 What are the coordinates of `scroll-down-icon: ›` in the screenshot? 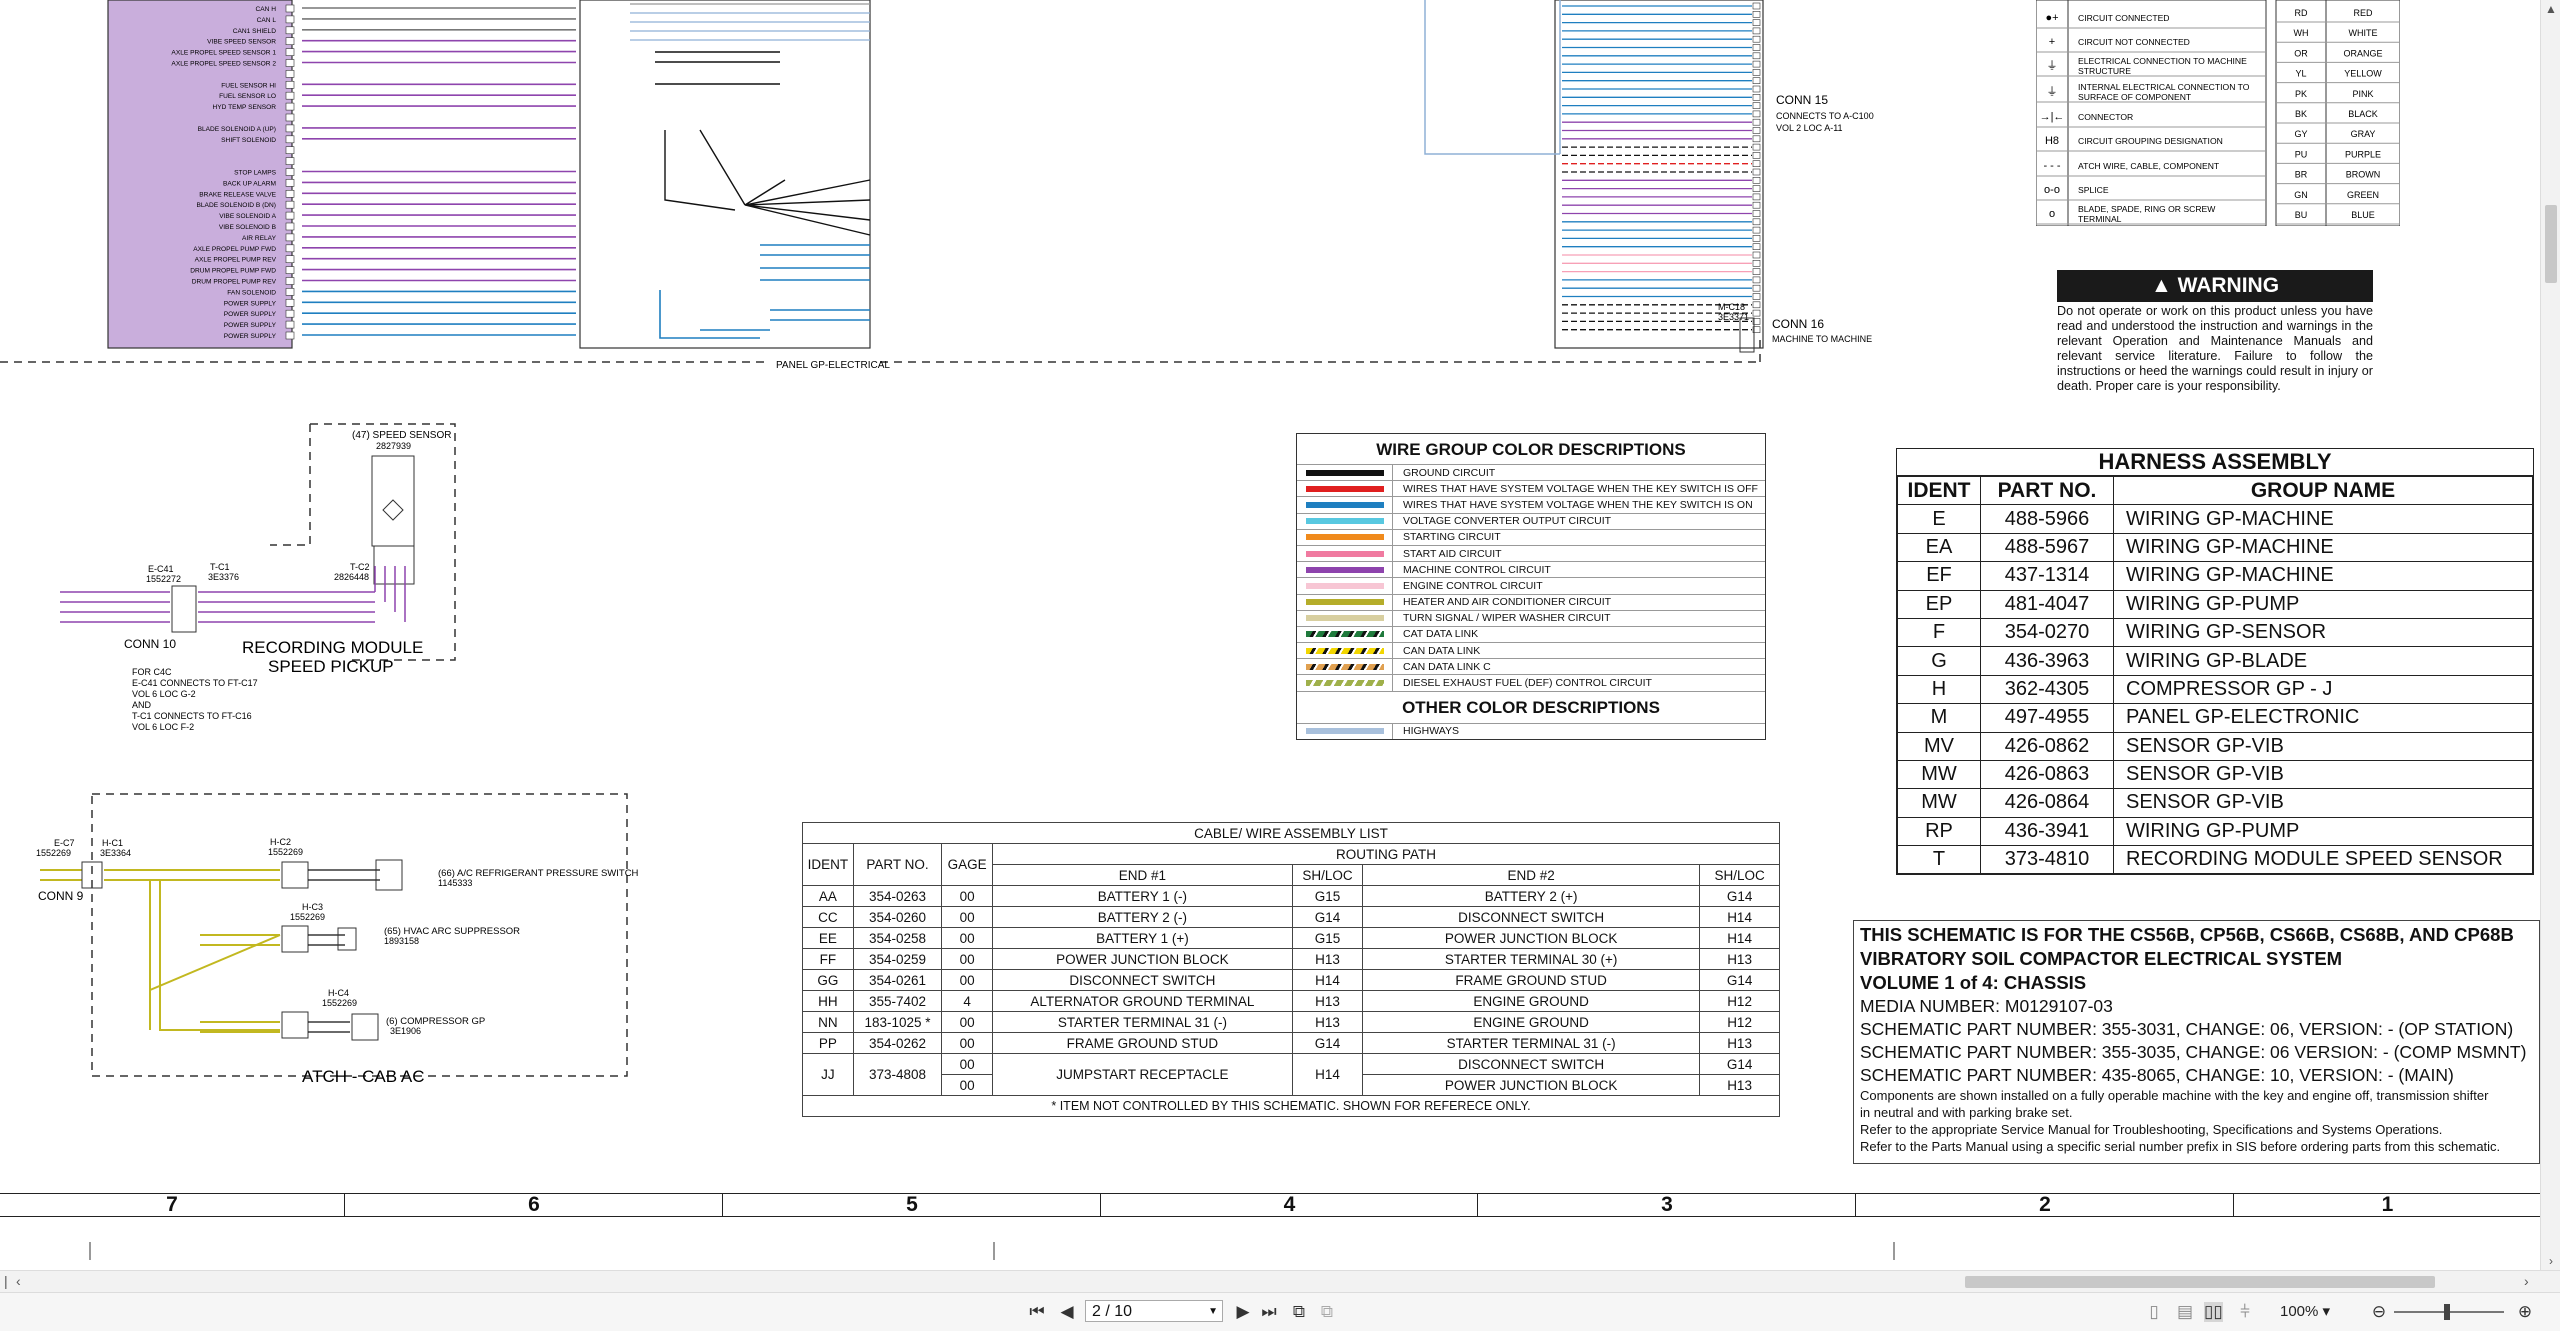 It's located at (2550, 1261).